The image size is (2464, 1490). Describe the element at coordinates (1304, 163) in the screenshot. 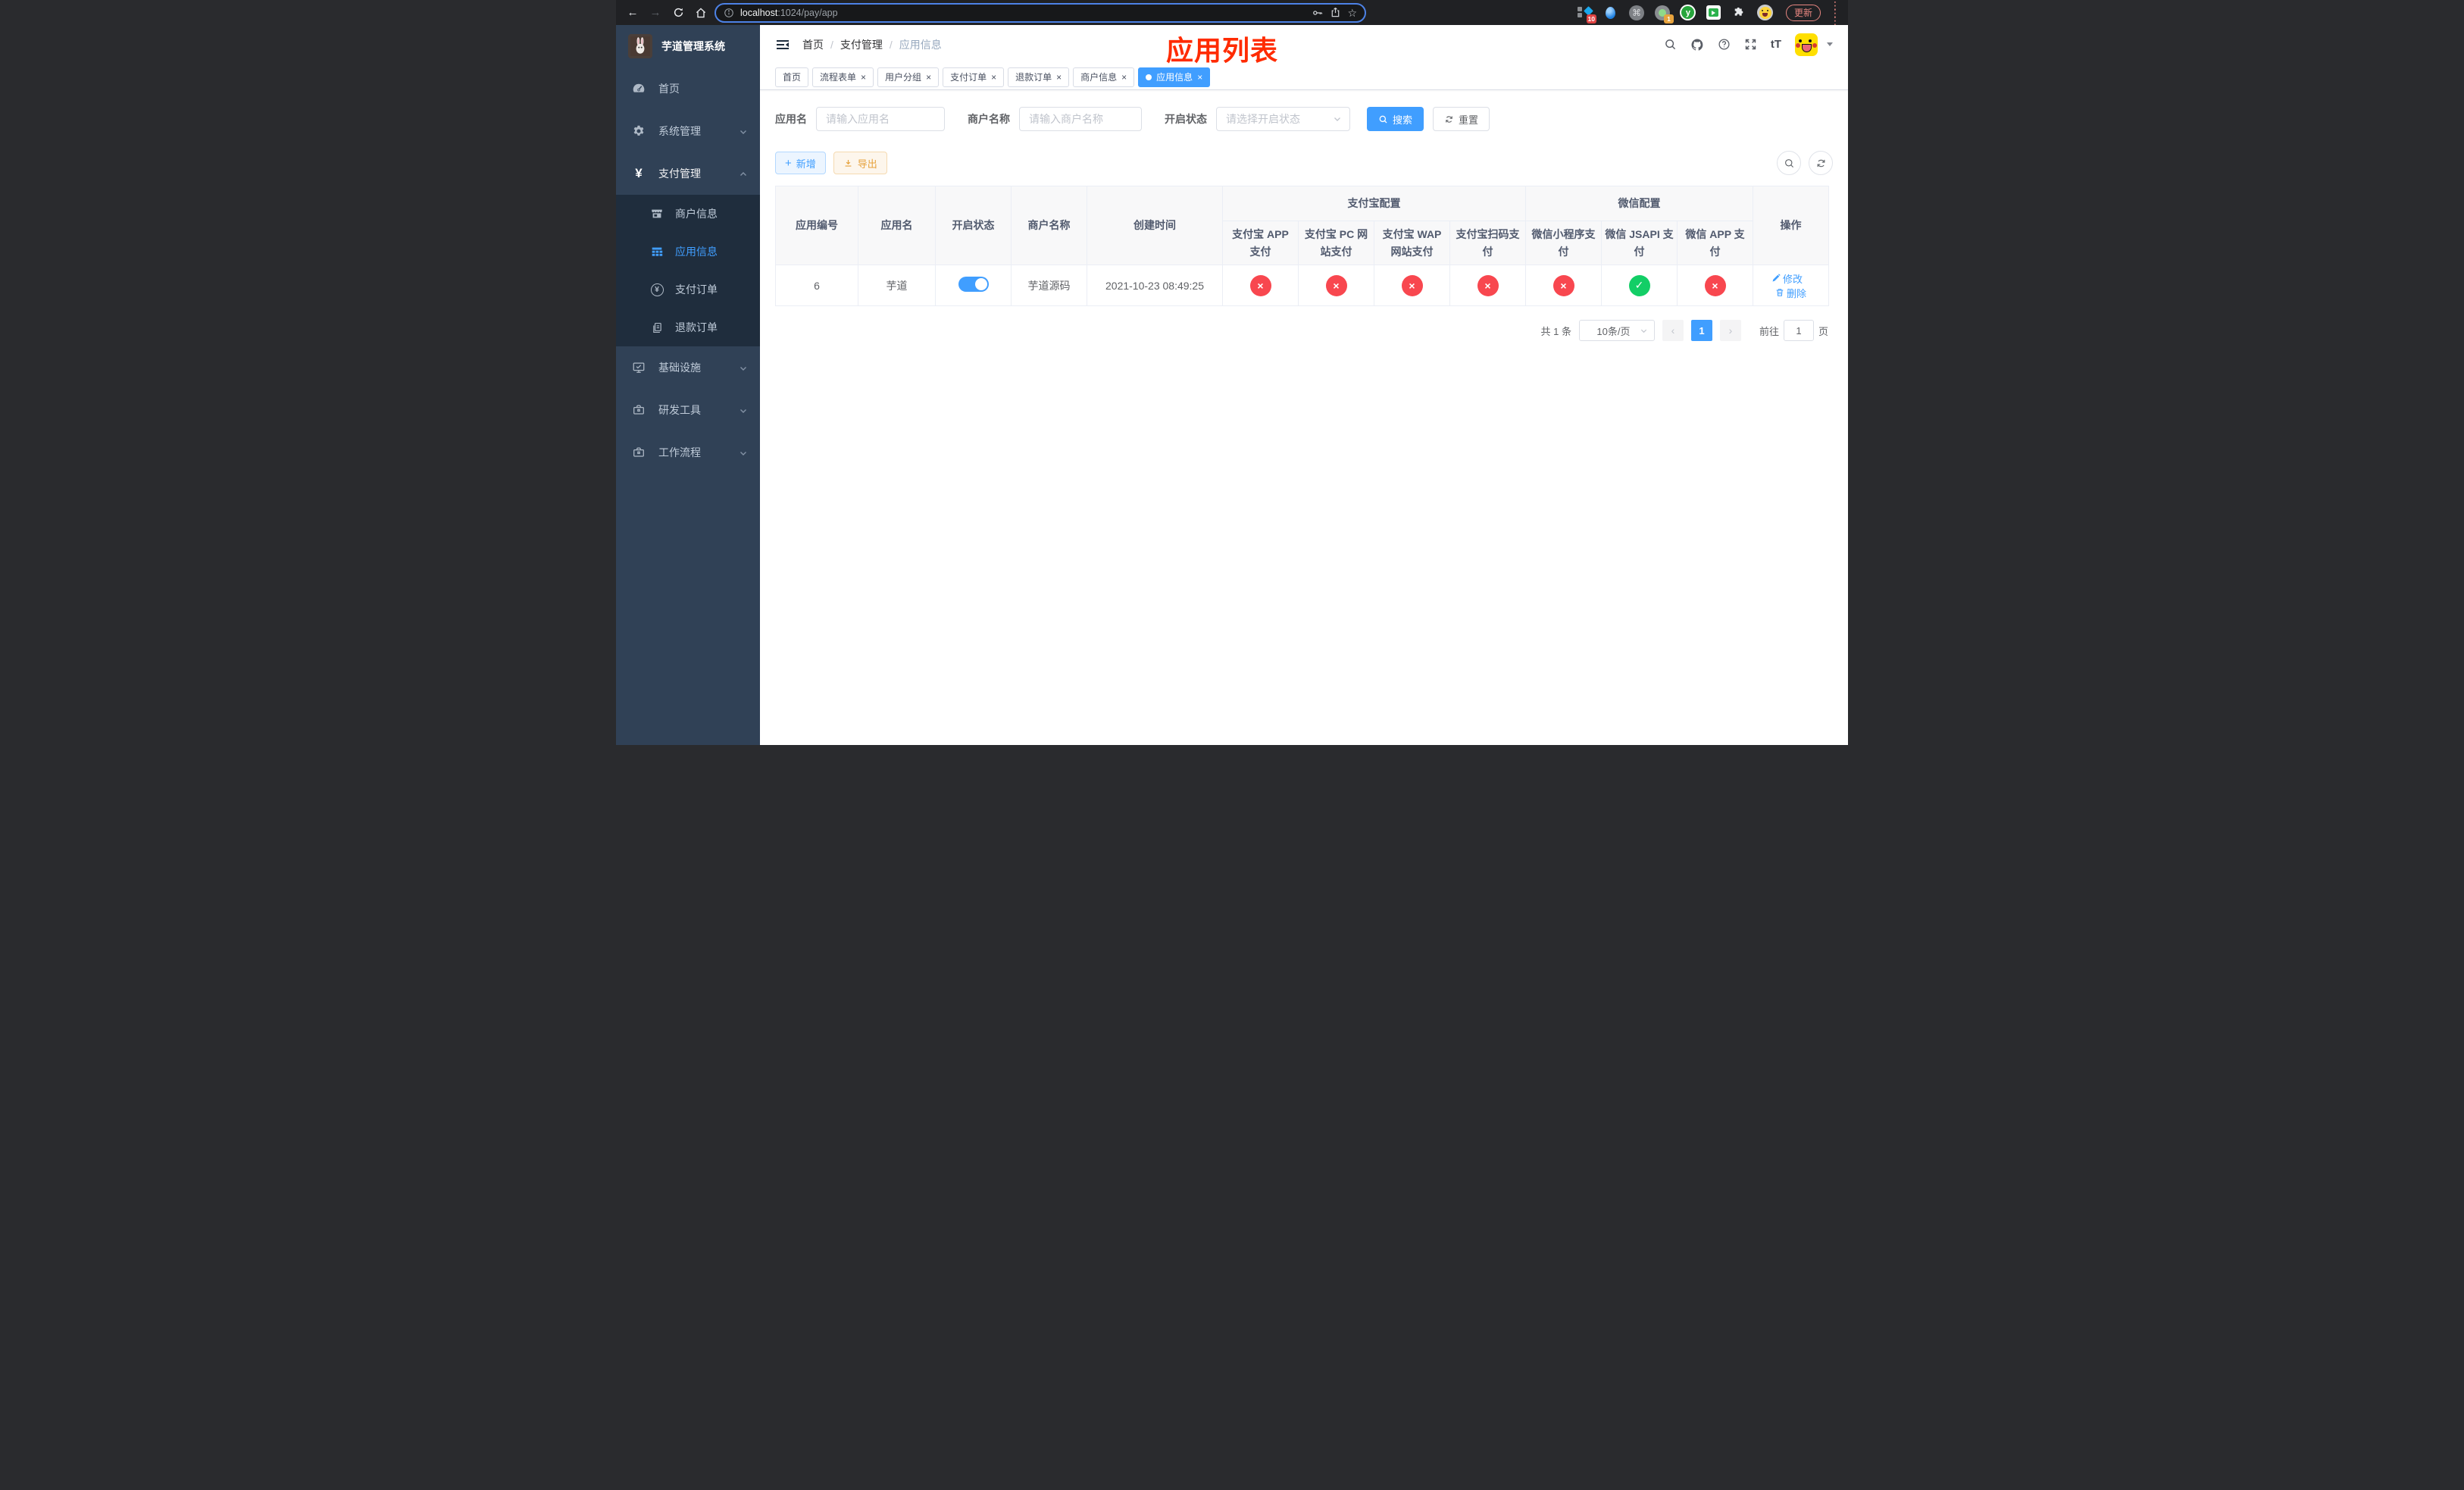

I see `table-toolbar: + 新增 导出` at that location.